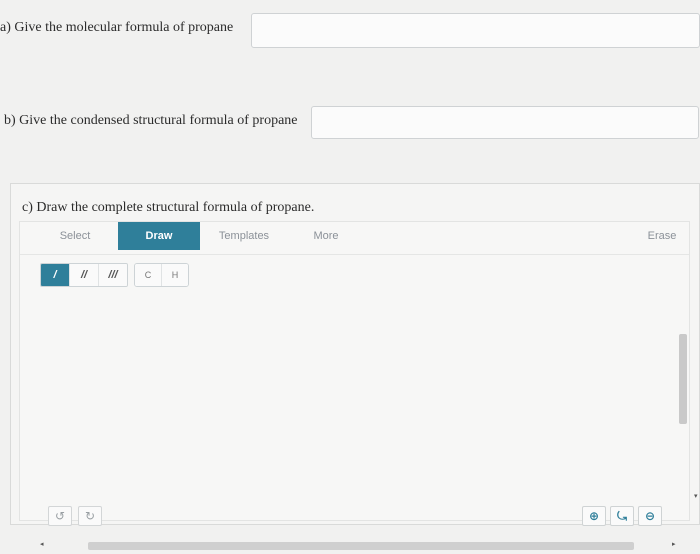 Image resolution: width=700 pixels, height=554 pixels. I want to click on bond-tool-group: / // ///, so click(84, 275).